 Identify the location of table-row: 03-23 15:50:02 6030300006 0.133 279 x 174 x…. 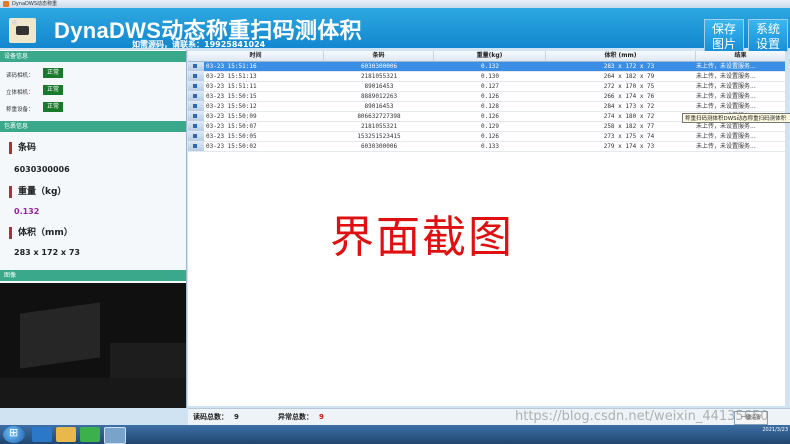
(486, 147).